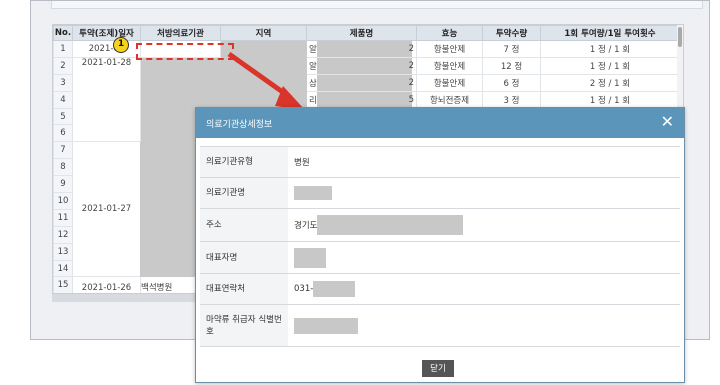 The height and width of the screenshot is (385, 720). What do you see at coordinates (449, 99) in the screenshot?
I see `cell-efficacy: 항뇌전증제` at bounding box center [449, 99].